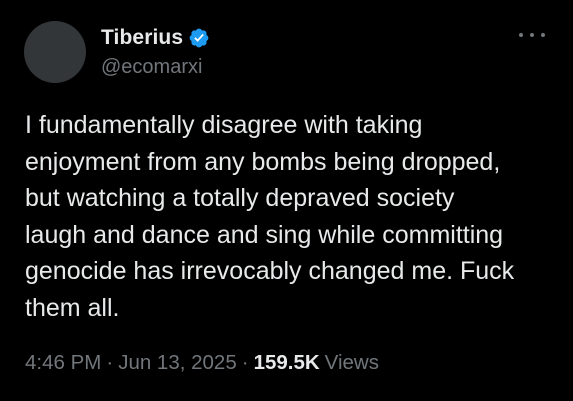 This screenshot has width=573, height=401. Describe the element at coordinates (224, 125) in the screenshot. I see `tweet-text-line: I fundamentally disagree with taking` at that location.